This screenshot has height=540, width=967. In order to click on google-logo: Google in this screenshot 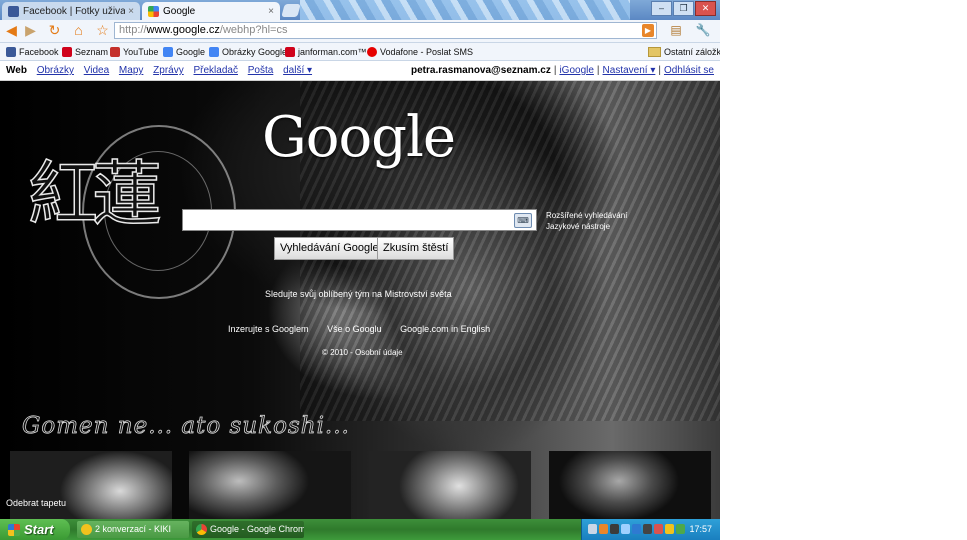, I will do `click(359, 137)`.